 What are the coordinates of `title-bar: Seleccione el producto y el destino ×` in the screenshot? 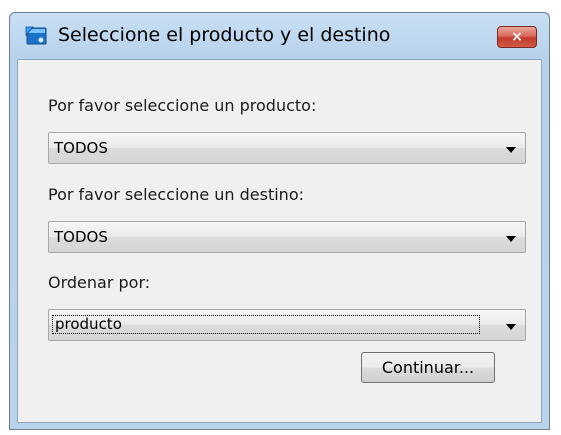 It's located at (279, 36).